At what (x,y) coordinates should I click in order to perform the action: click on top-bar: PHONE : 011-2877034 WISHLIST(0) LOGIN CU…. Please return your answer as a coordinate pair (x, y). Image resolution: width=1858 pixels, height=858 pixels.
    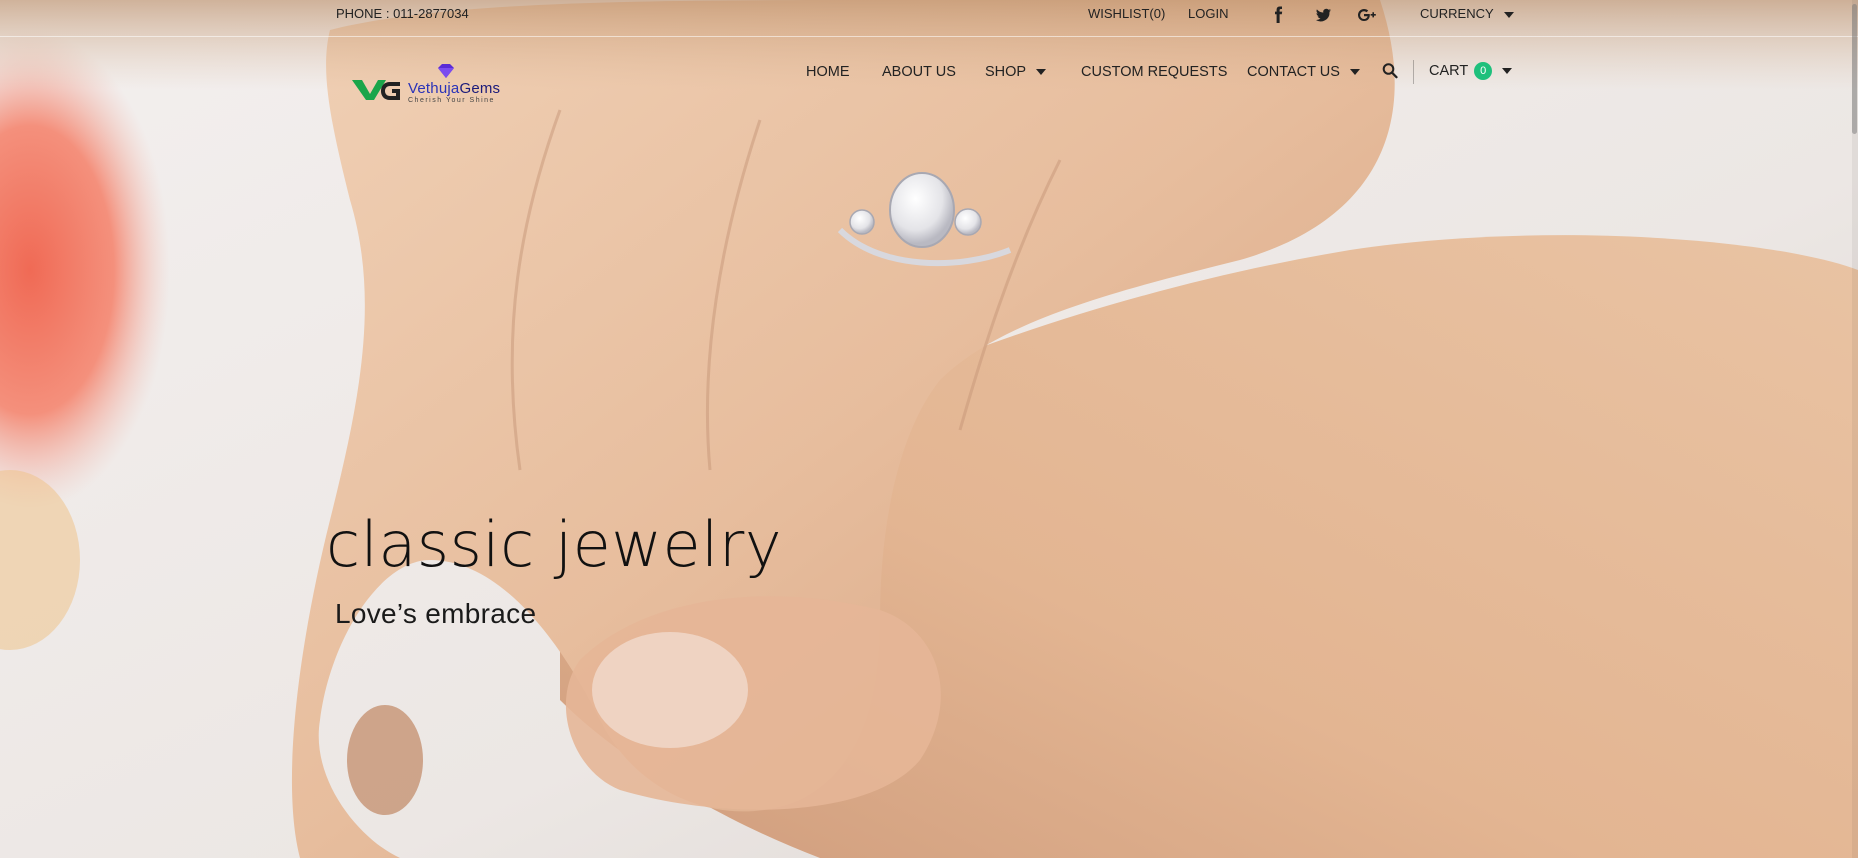
    Looking at the image, I should click on (929, 18).